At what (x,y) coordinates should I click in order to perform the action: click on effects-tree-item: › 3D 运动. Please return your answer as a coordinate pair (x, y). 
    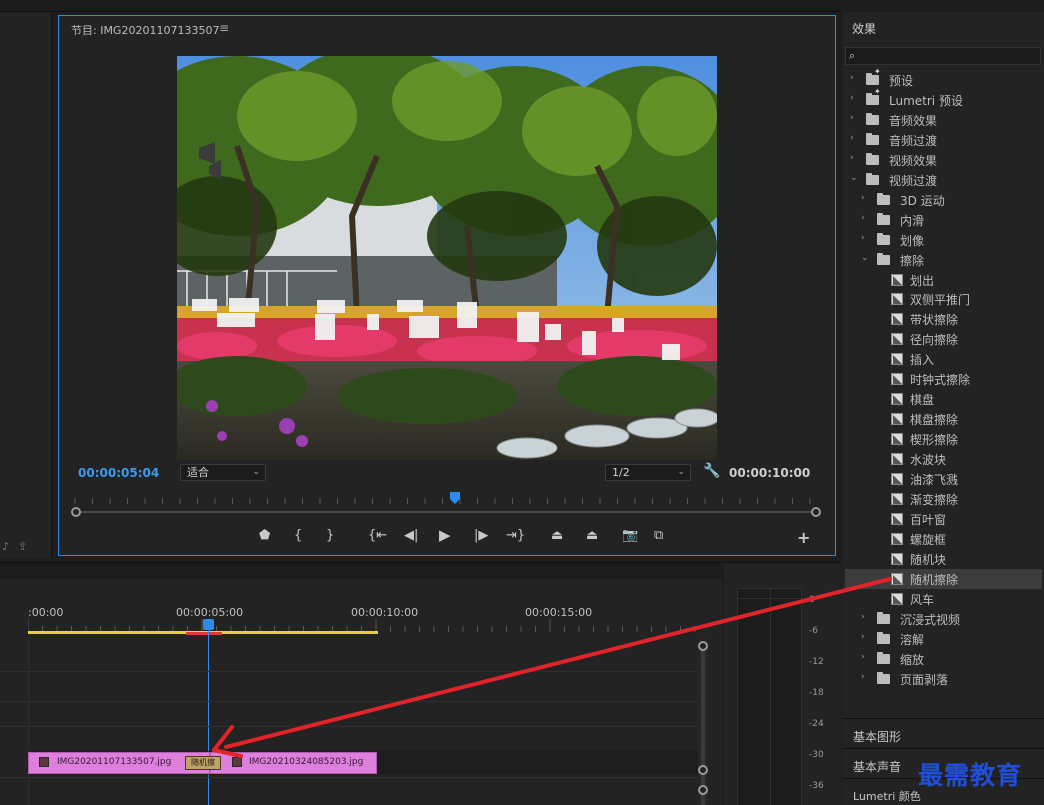
    Looking at the image, I should click on (943, 200).